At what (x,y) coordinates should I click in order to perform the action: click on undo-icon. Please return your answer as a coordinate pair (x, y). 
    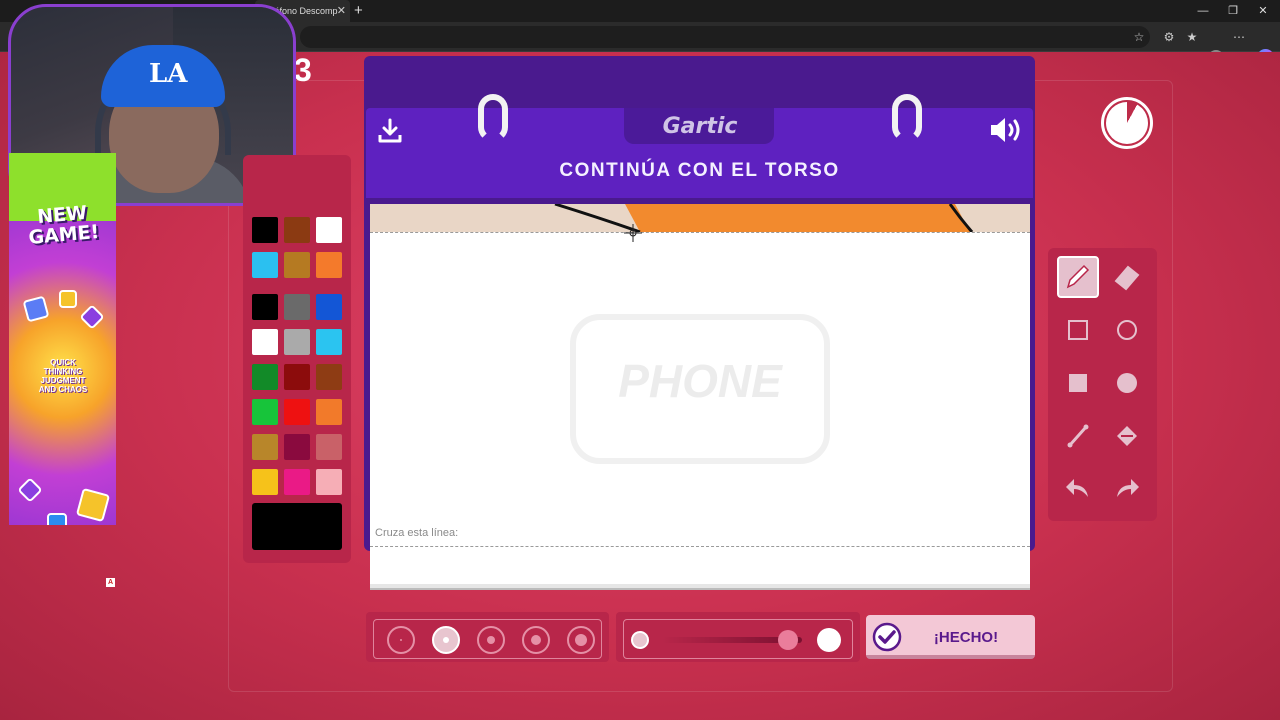
    Looking at the image, I should click on (1077, 488).